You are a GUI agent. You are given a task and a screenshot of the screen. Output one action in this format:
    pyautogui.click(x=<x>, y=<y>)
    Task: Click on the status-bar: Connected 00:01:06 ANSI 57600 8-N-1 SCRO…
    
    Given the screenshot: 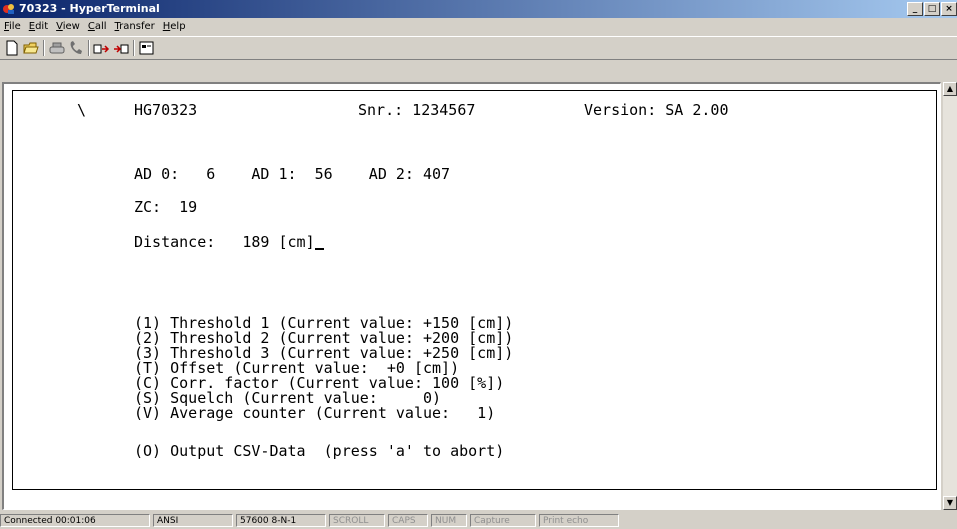 What is the action you would take?
    pyautogui.click(x=478, y=521)
    